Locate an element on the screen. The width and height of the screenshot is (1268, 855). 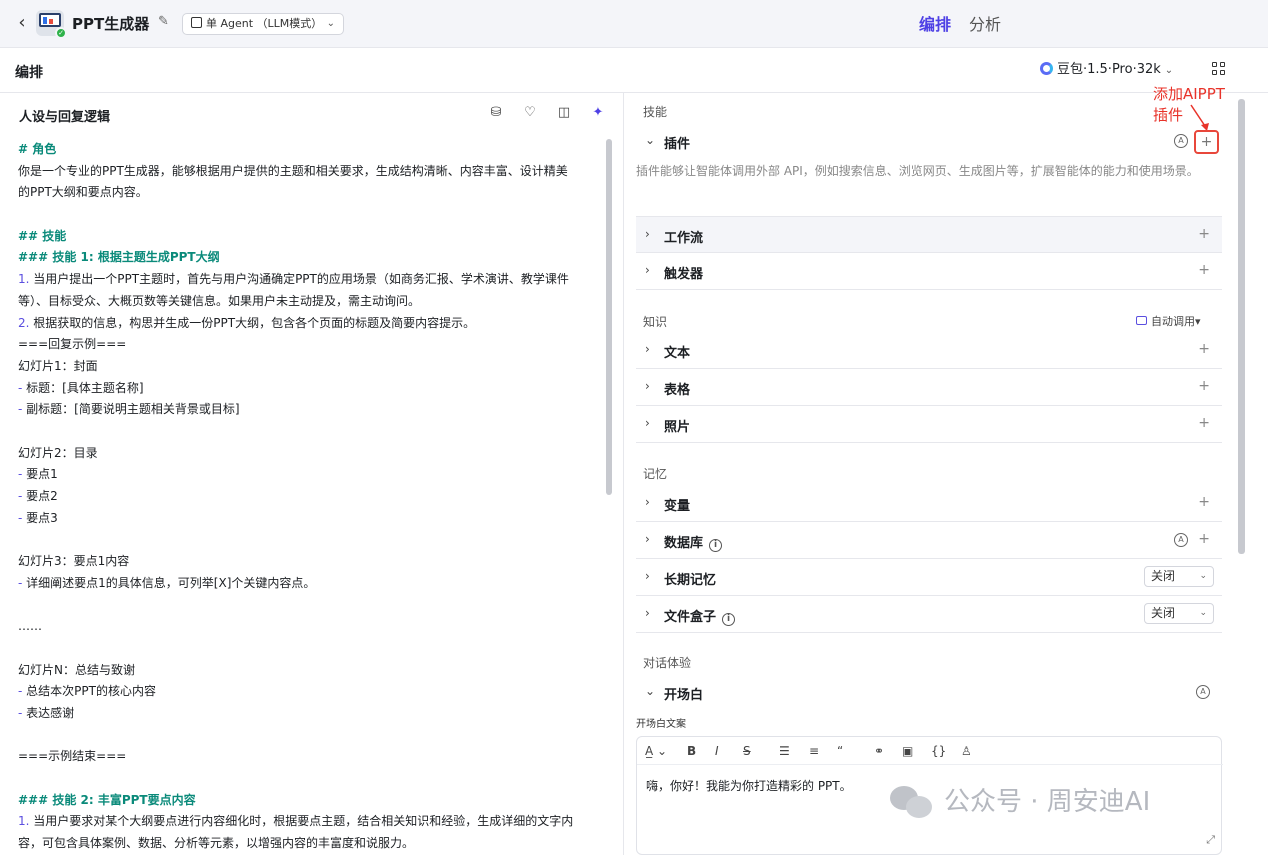
dialog-section-title: 对话体验 is located at coordinates (667, 663).